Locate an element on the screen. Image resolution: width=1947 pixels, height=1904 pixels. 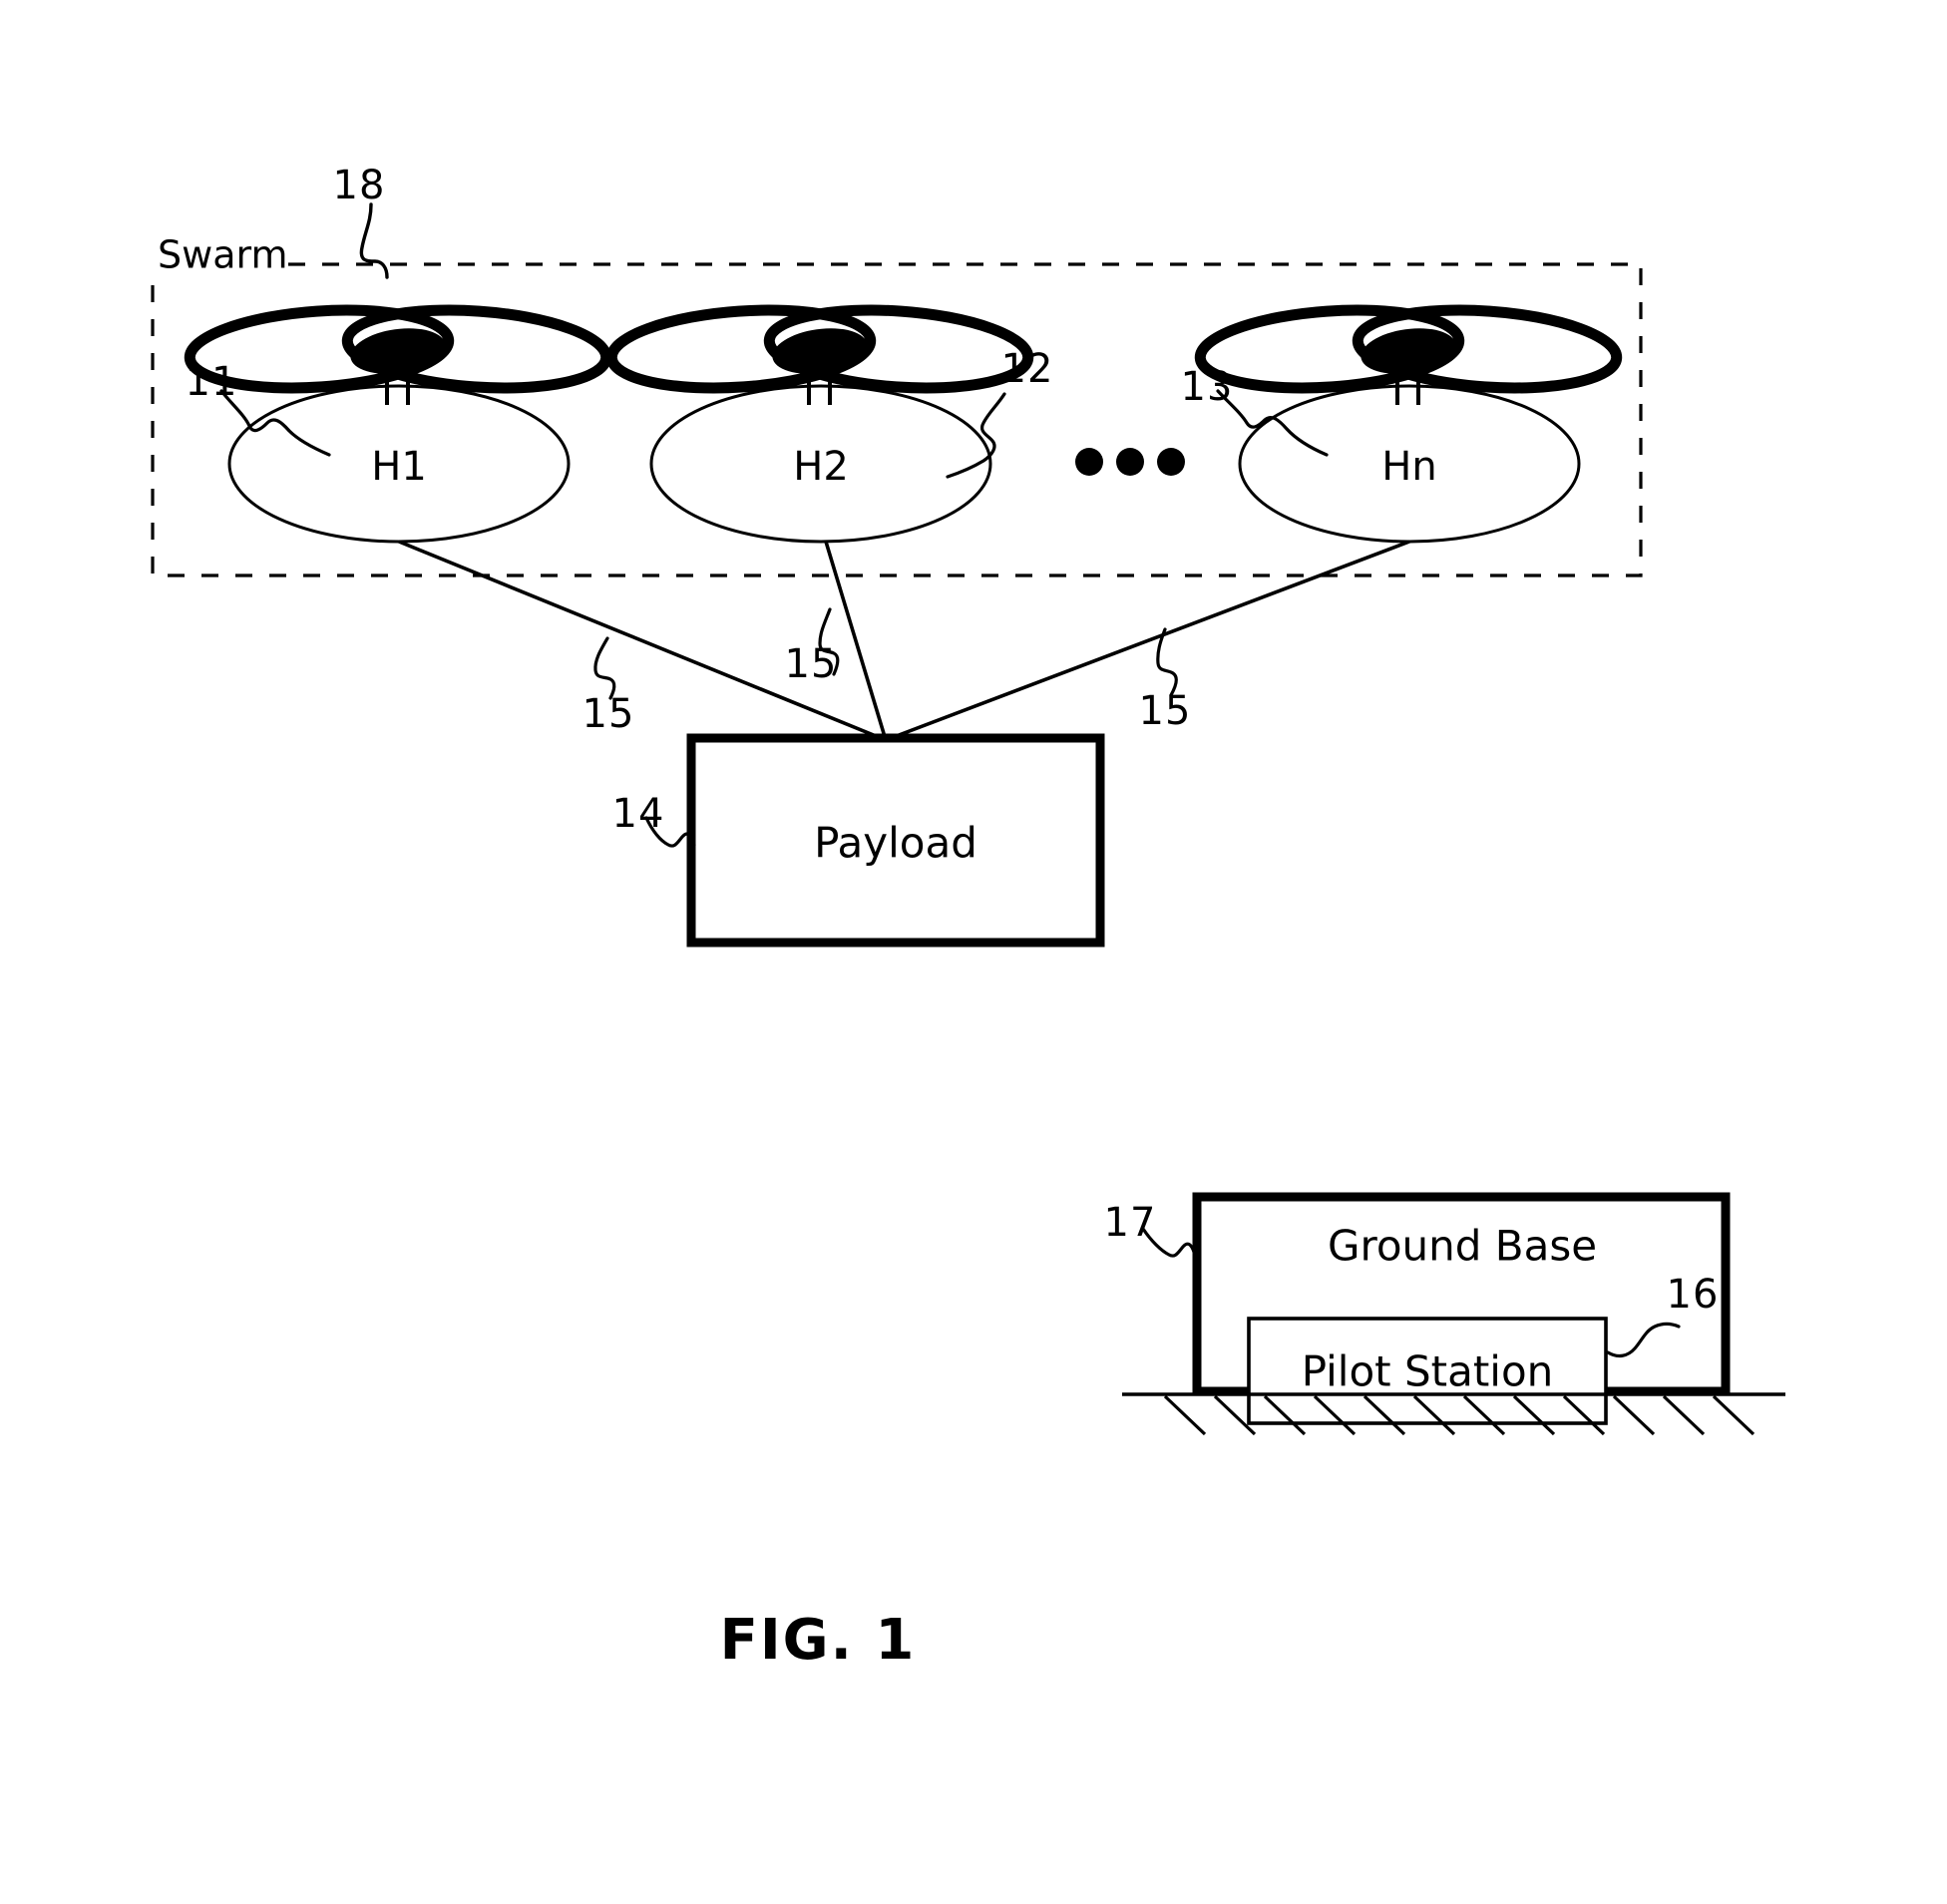
ref-15-left-leader is located at coordinates (604, 668).